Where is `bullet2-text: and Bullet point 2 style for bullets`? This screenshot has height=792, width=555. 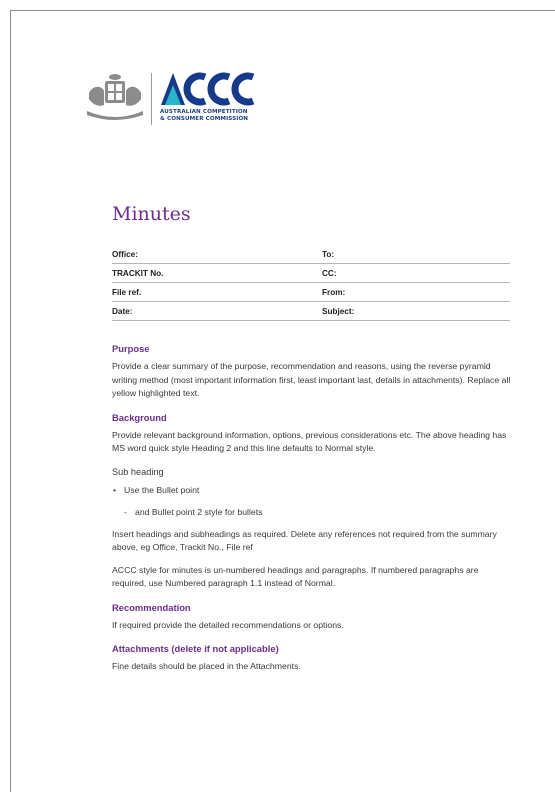
bullet2-text: and Bullet point 2 style for bullets is located at coordinates (199, 511).